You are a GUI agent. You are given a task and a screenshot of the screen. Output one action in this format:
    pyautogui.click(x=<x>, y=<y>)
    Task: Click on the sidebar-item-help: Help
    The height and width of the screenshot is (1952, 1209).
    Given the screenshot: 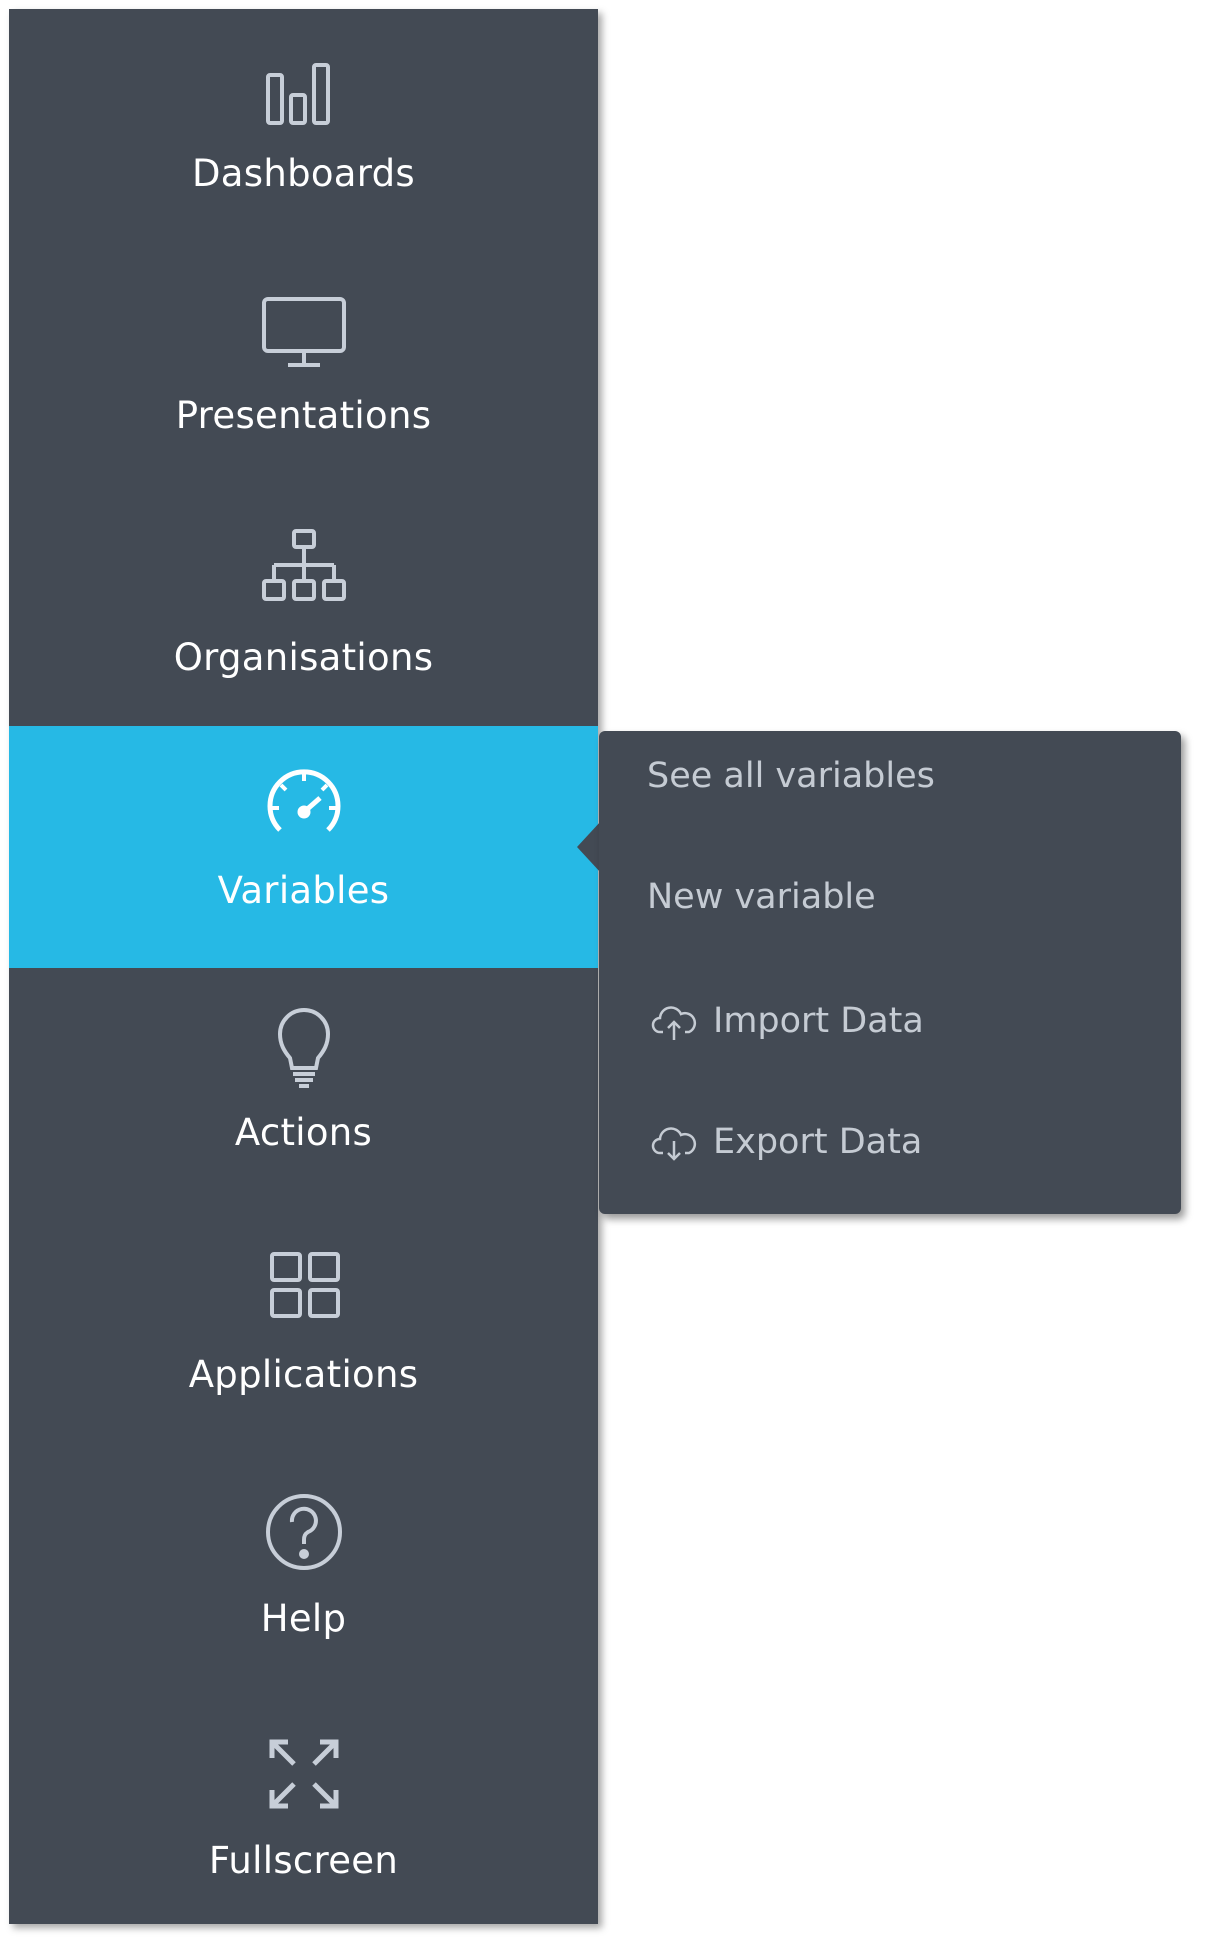 What is the action you would take?
    pyautogui.click(x=303, y=1575)
    